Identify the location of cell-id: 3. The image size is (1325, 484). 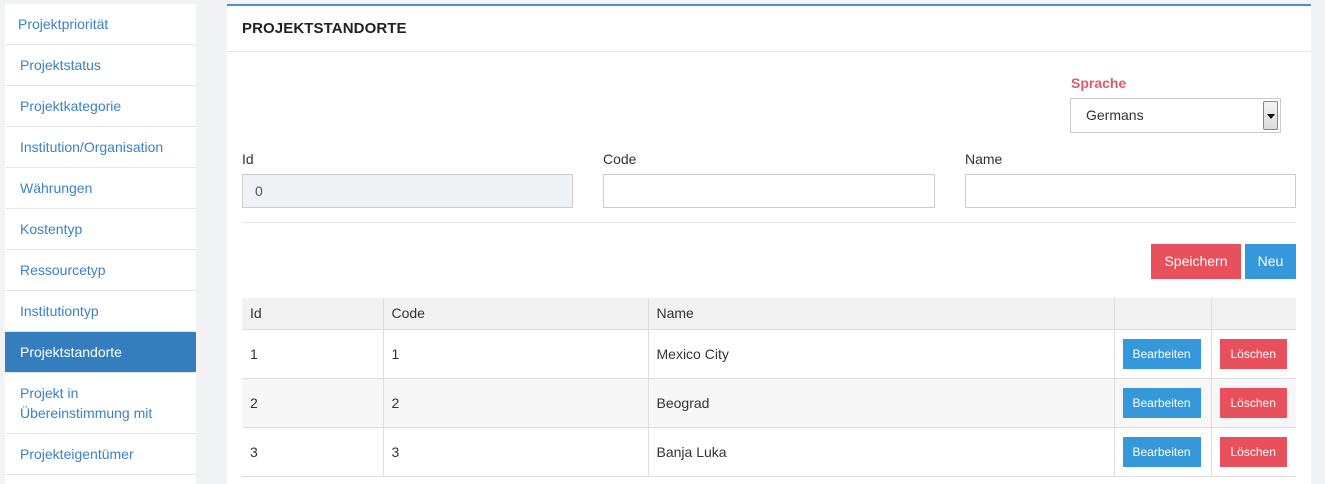
(313, 452).